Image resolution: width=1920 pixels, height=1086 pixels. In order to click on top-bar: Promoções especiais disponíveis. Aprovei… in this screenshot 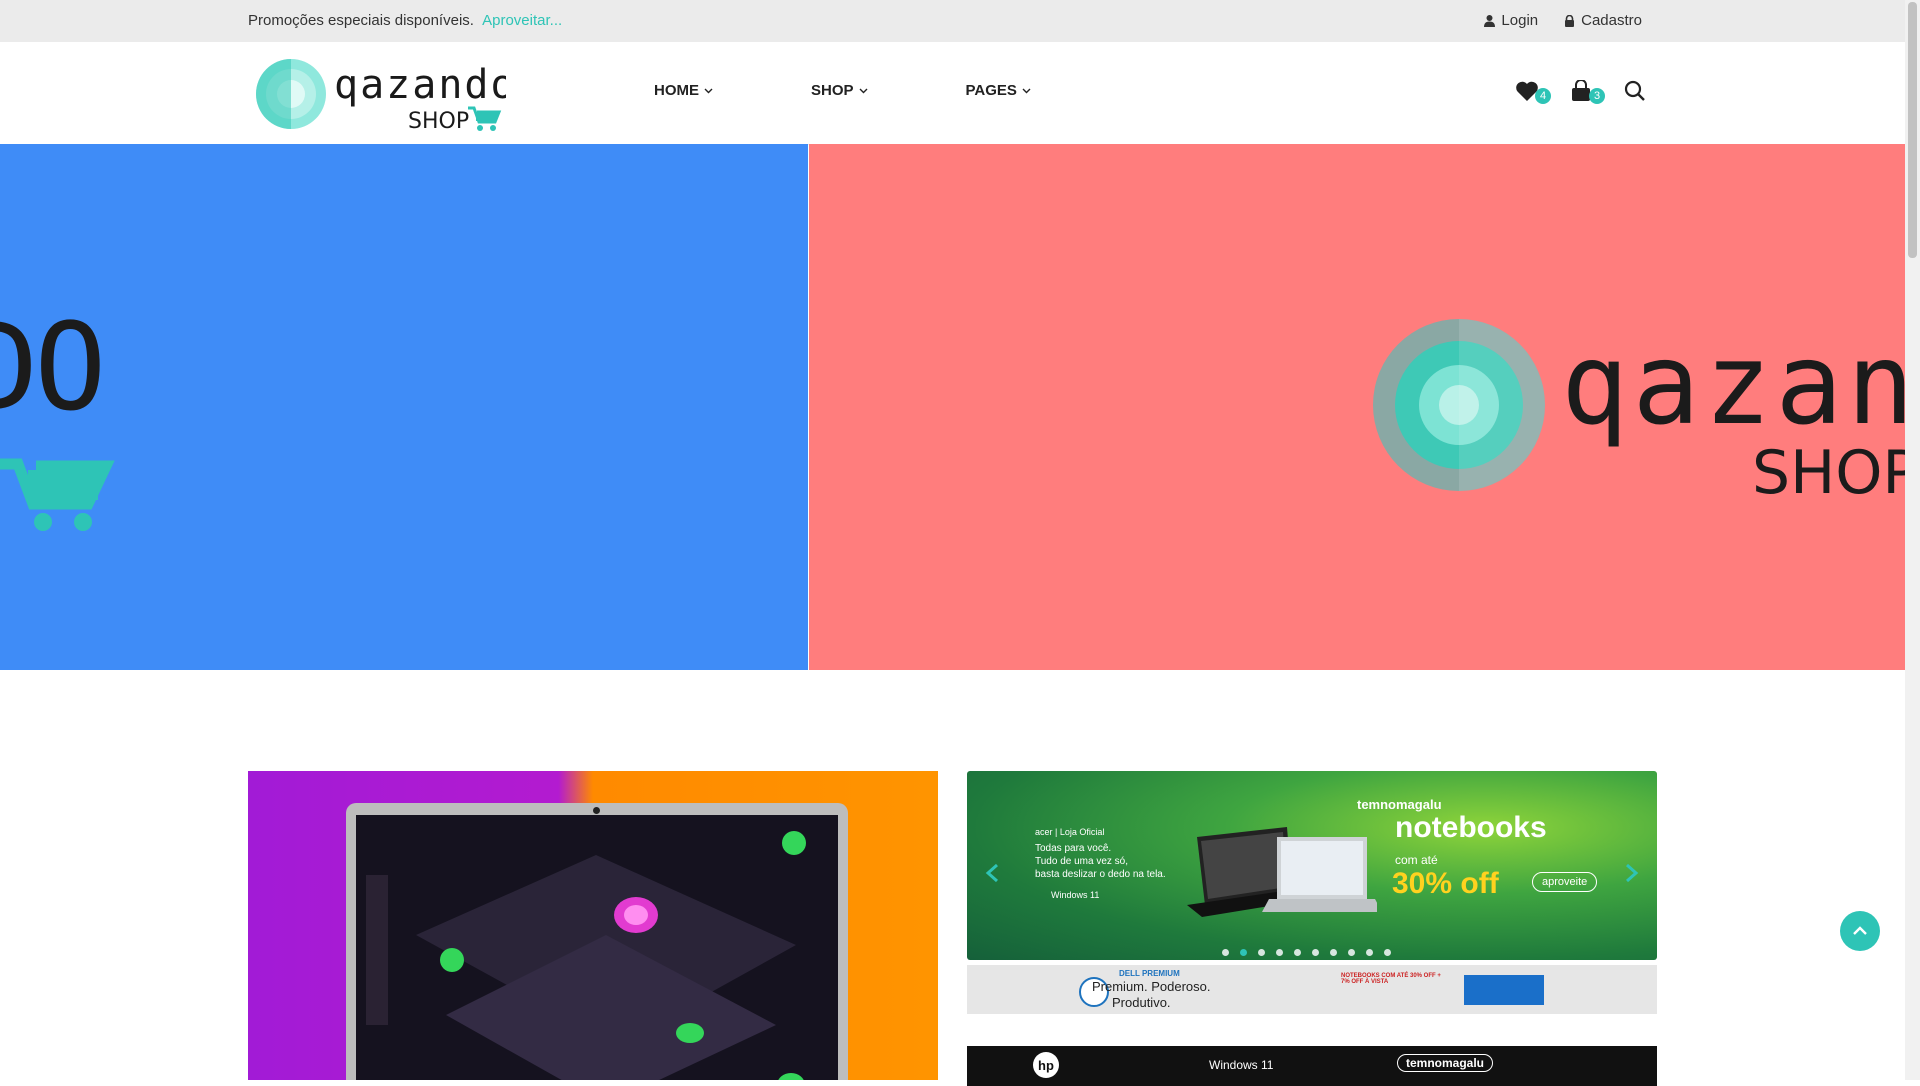, I will do `click(952, 21)`.